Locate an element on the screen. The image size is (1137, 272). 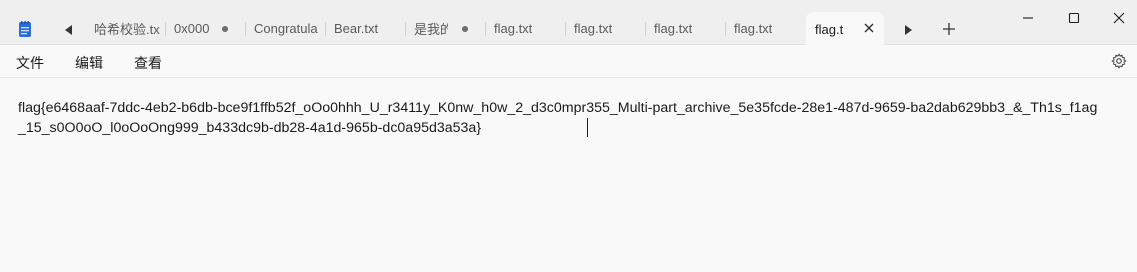
tab-8: flag.txt is located at coordinates (686, 28).